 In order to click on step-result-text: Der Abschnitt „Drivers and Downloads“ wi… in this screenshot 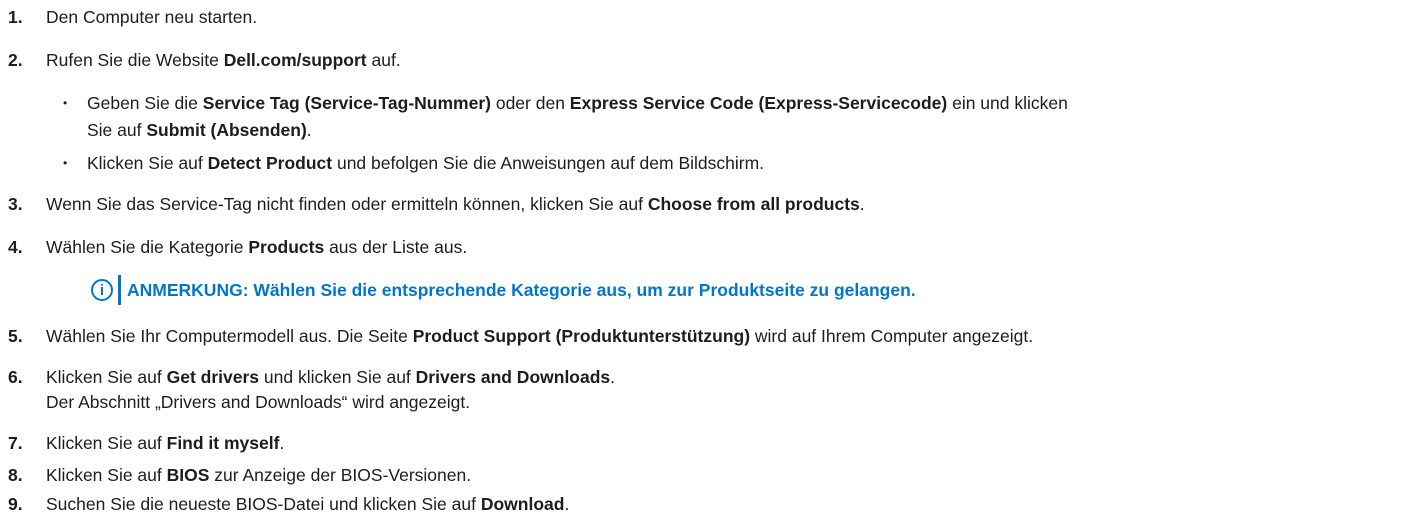, I will do `click(258, 402)`.